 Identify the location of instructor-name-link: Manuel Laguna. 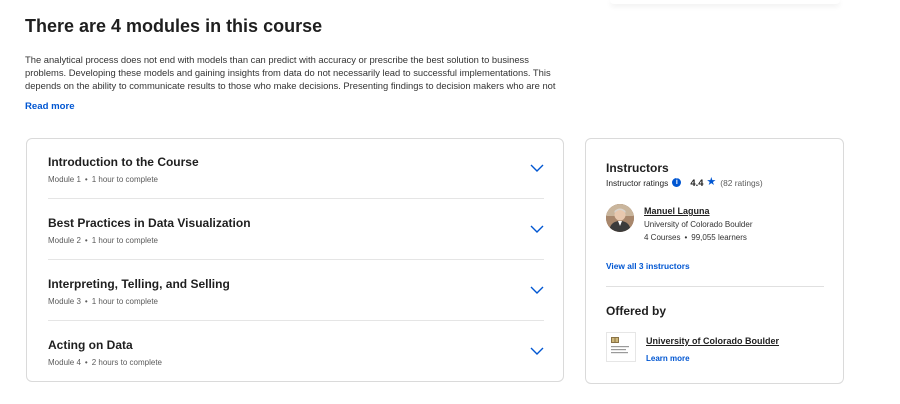
(677, 211).